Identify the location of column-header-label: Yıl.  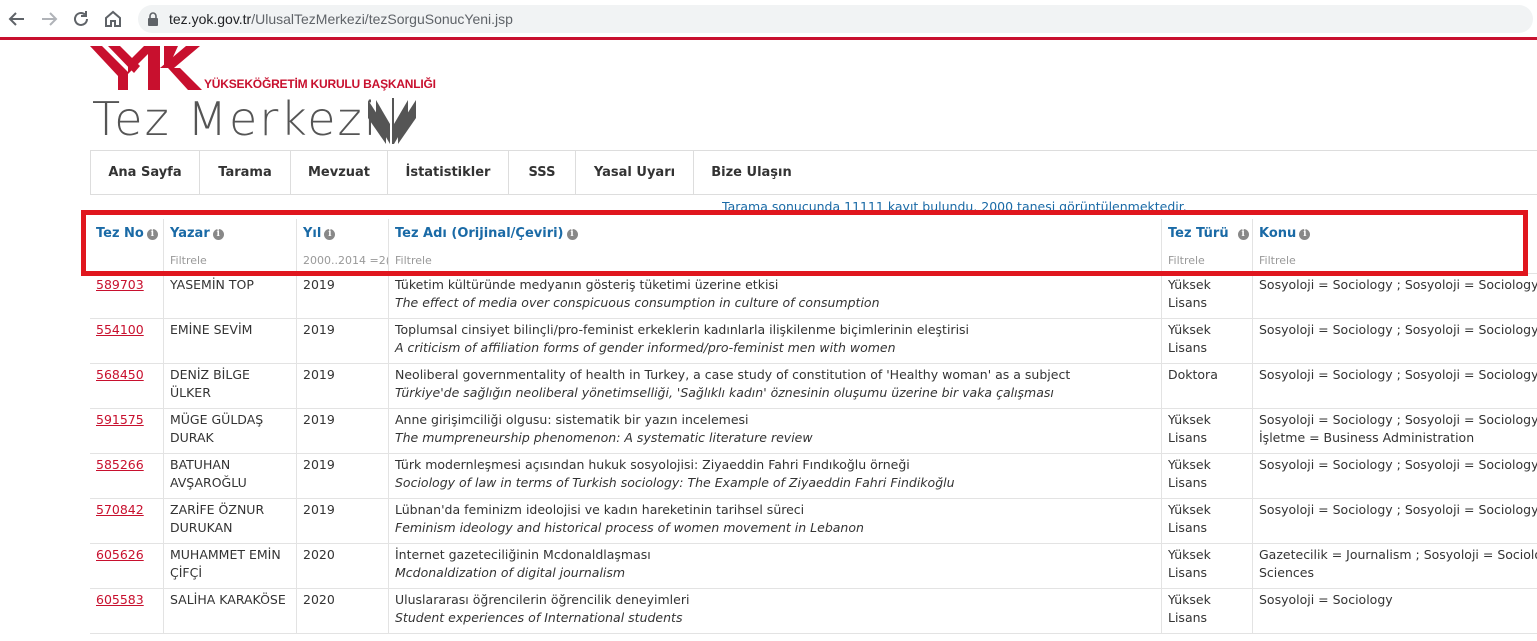
(312, 233).